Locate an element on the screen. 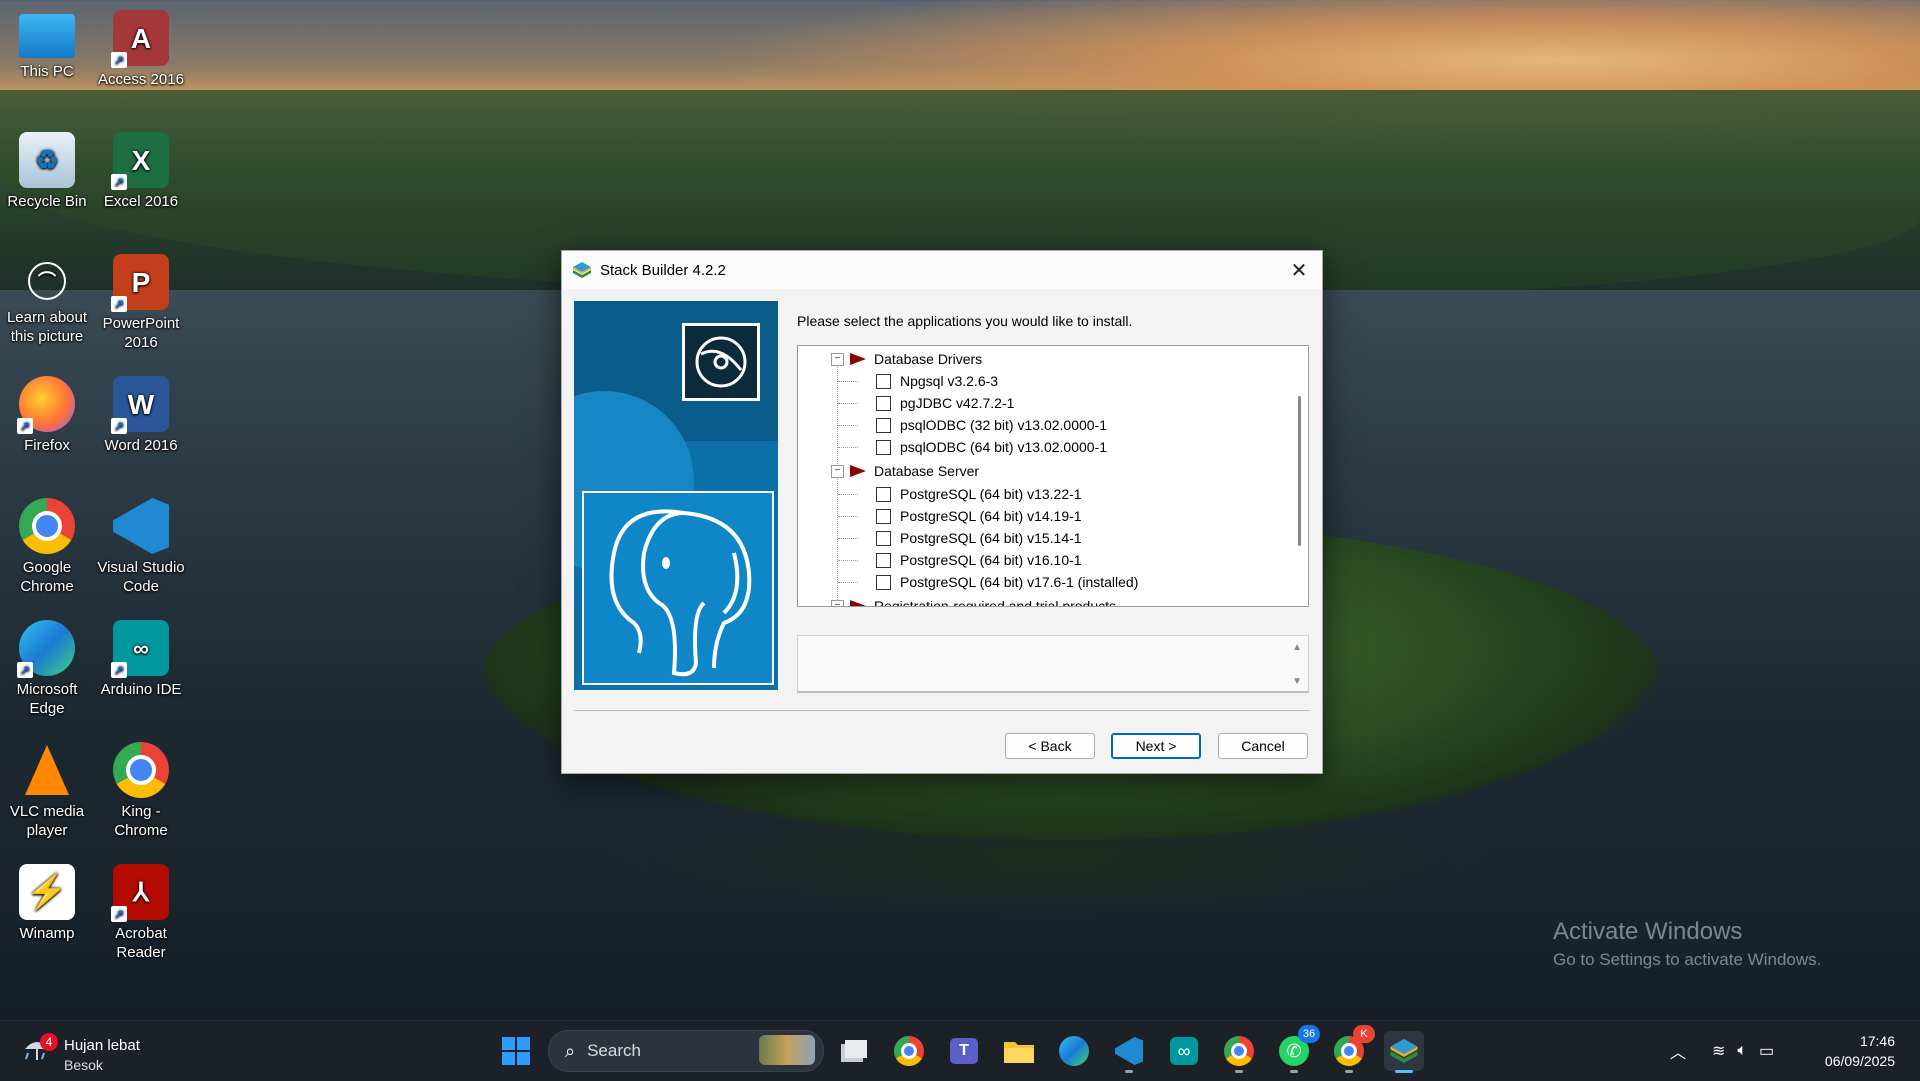 The image size is (1920, 1081). desktop-icon-label: Acrobat Reader is located at coordinates (141, 943).